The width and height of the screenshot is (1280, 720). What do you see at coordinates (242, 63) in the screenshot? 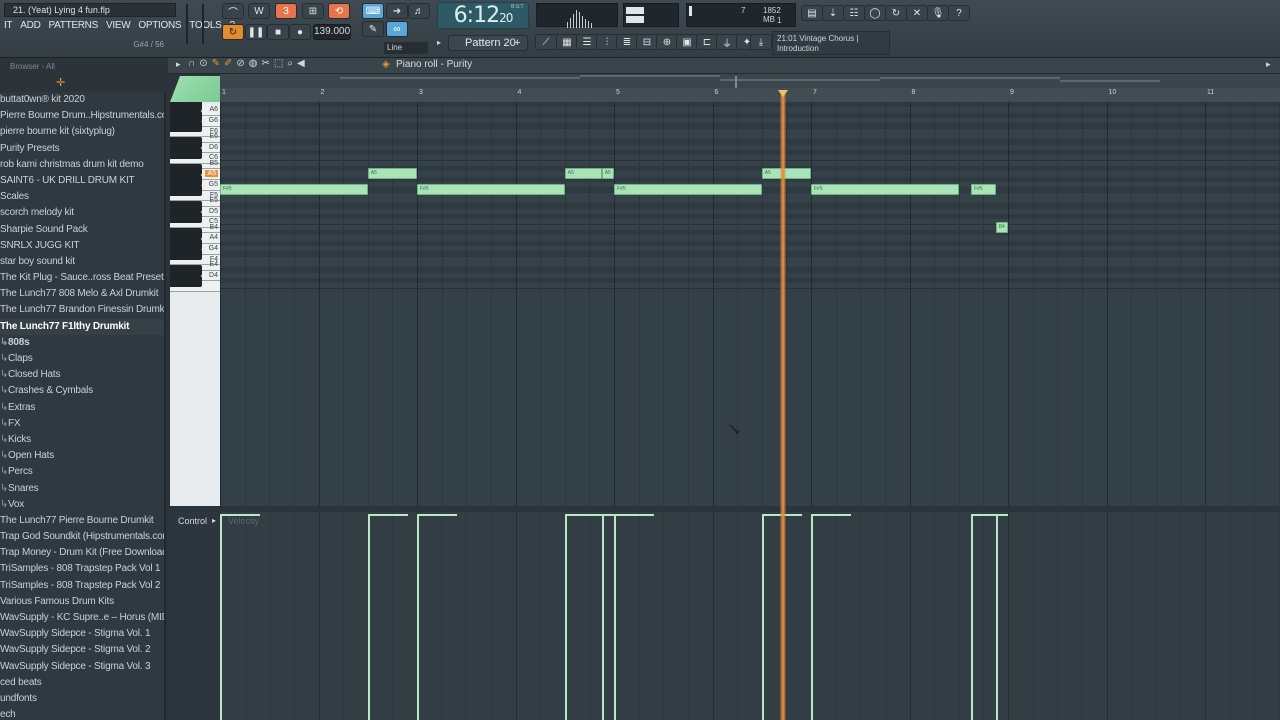
I see `delete-icon: ⊘` at bounding box center [242, 63].